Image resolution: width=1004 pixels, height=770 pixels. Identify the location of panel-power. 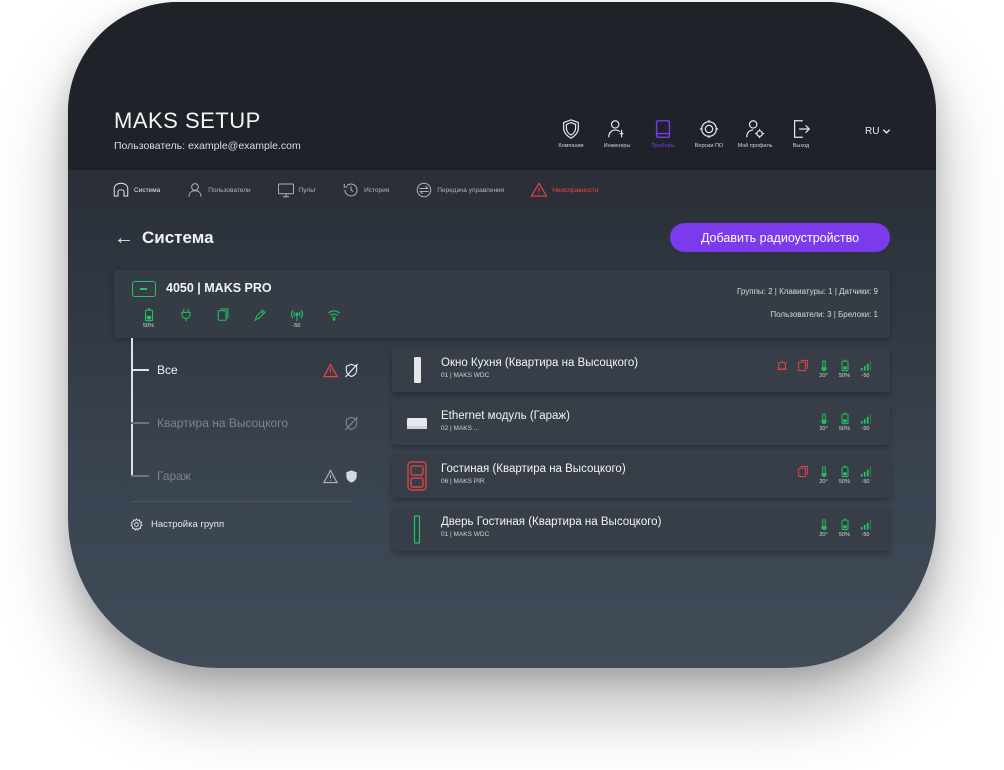
(185, 319).